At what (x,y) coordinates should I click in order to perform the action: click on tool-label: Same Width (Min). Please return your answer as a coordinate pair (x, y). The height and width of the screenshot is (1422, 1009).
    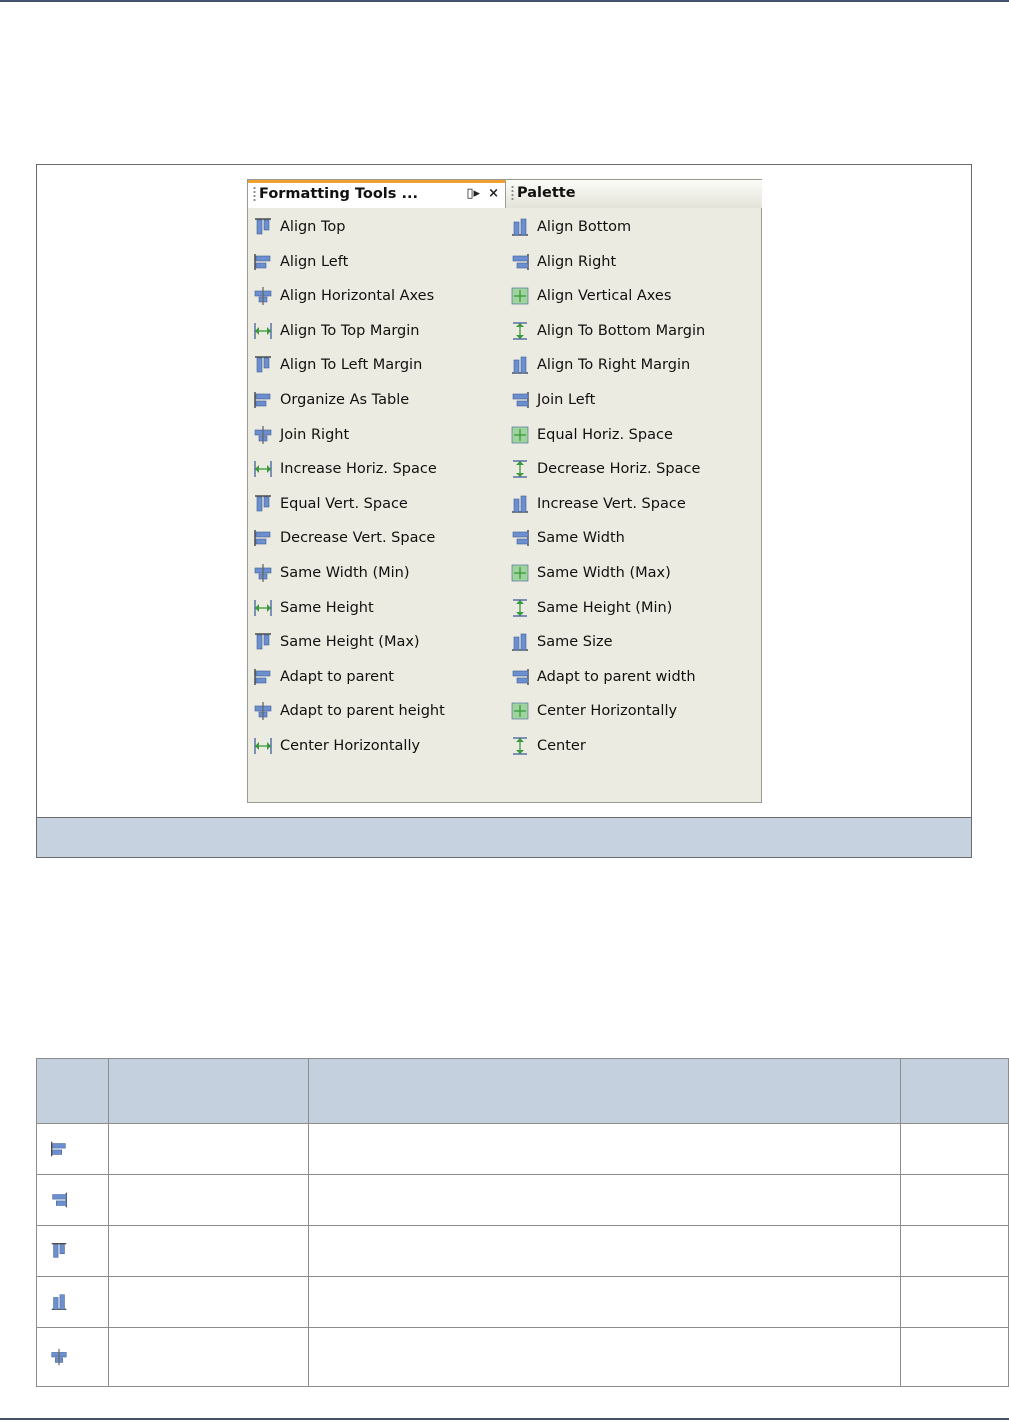
    Looking at the image, I should click on (345, 573).